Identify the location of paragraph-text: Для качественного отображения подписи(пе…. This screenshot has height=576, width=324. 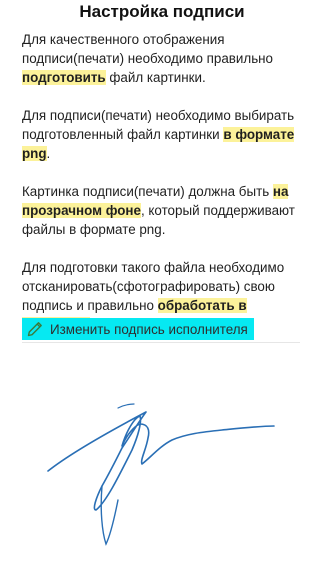
(148, 49).